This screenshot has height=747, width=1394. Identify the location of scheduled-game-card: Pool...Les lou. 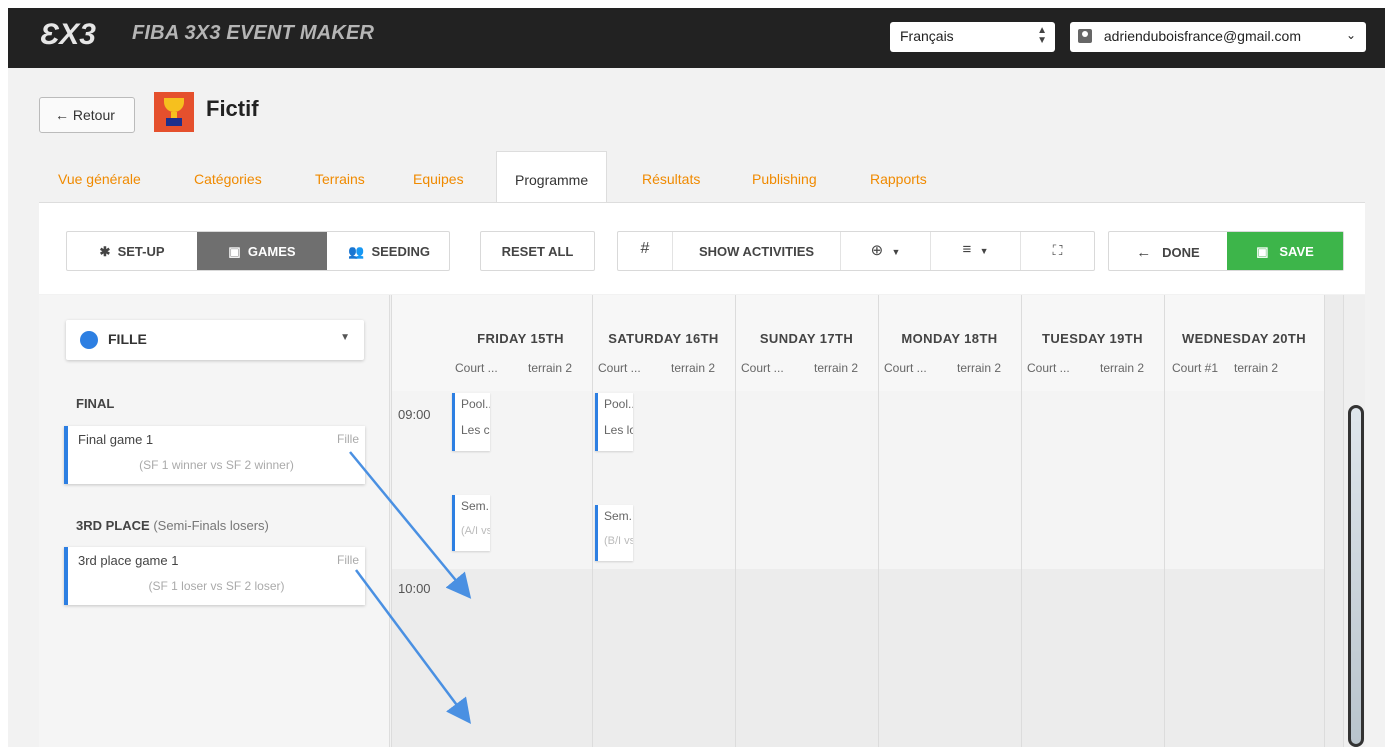
(614, 422).